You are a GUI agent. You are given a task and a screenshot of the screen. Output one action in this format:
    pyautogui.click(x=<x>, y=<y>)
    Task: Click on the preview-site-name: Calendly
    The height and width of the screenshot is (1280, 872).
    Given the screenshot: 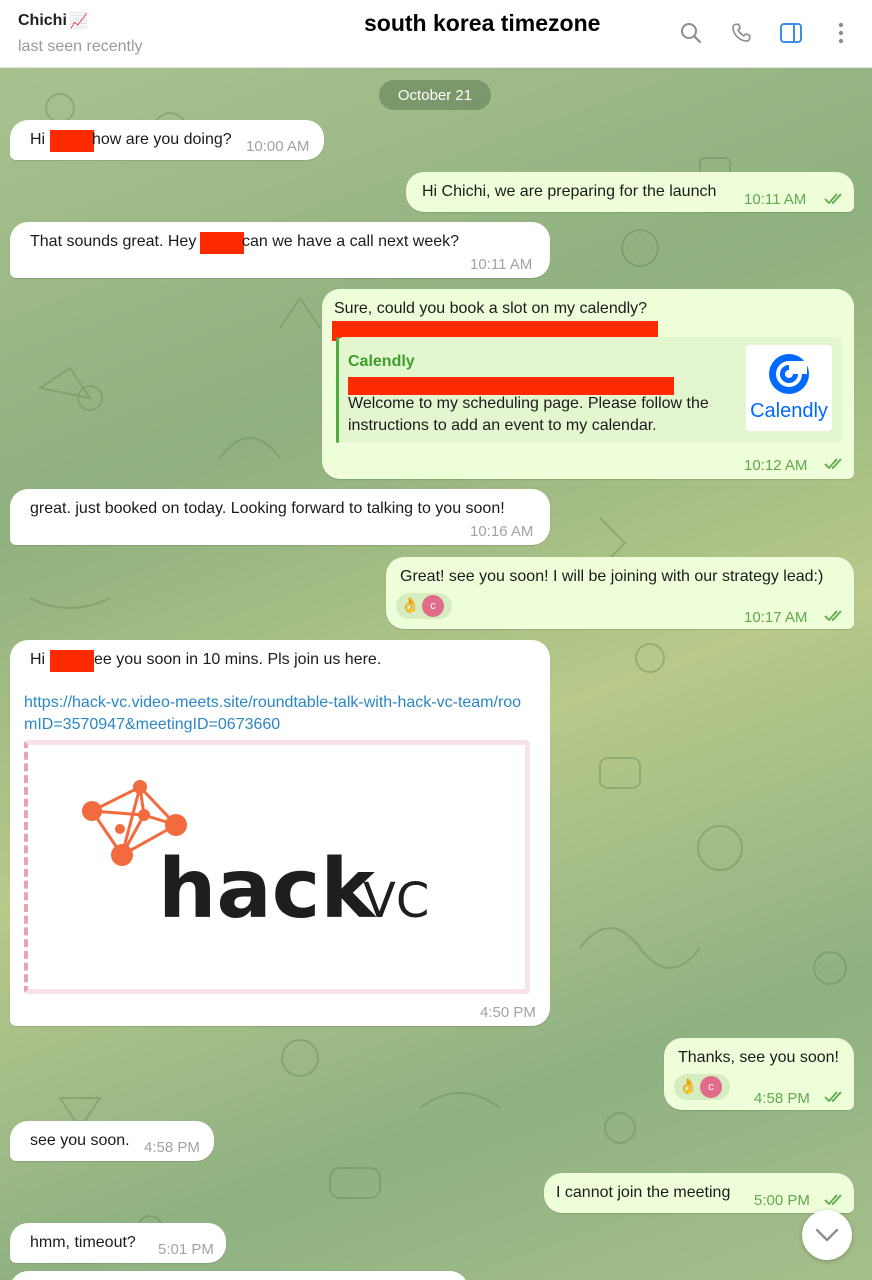 What is the action you would take?
    pyautogui.click(x=381, y=361)
    